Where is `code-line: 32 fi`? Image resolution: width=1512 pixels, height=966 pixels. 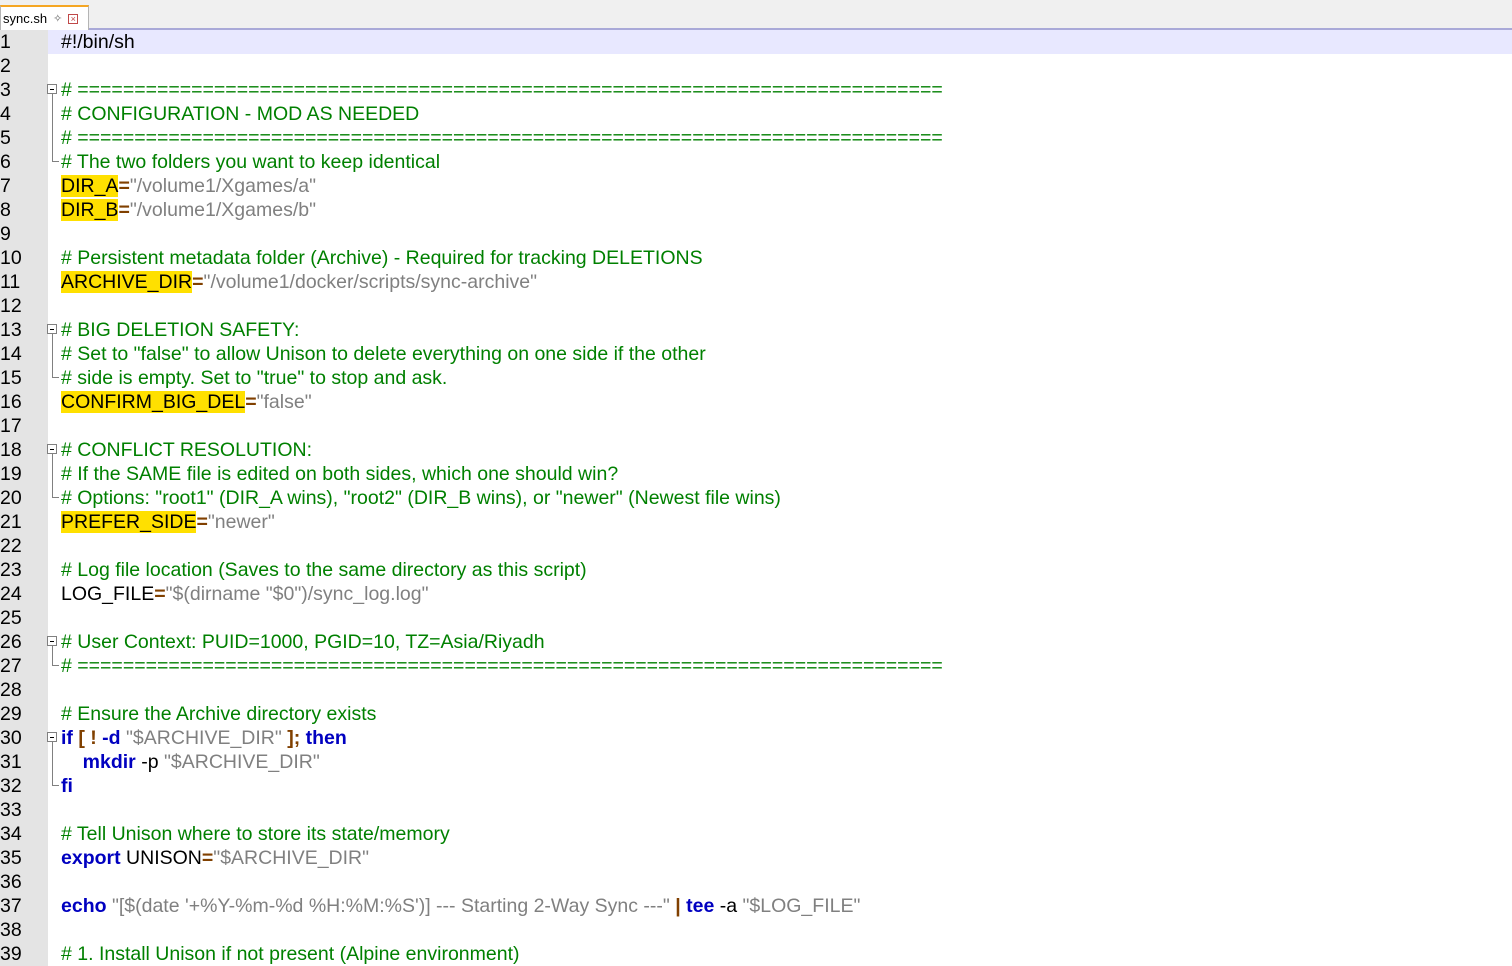
code-line: 32 fi is located at coordinates (756, 786).